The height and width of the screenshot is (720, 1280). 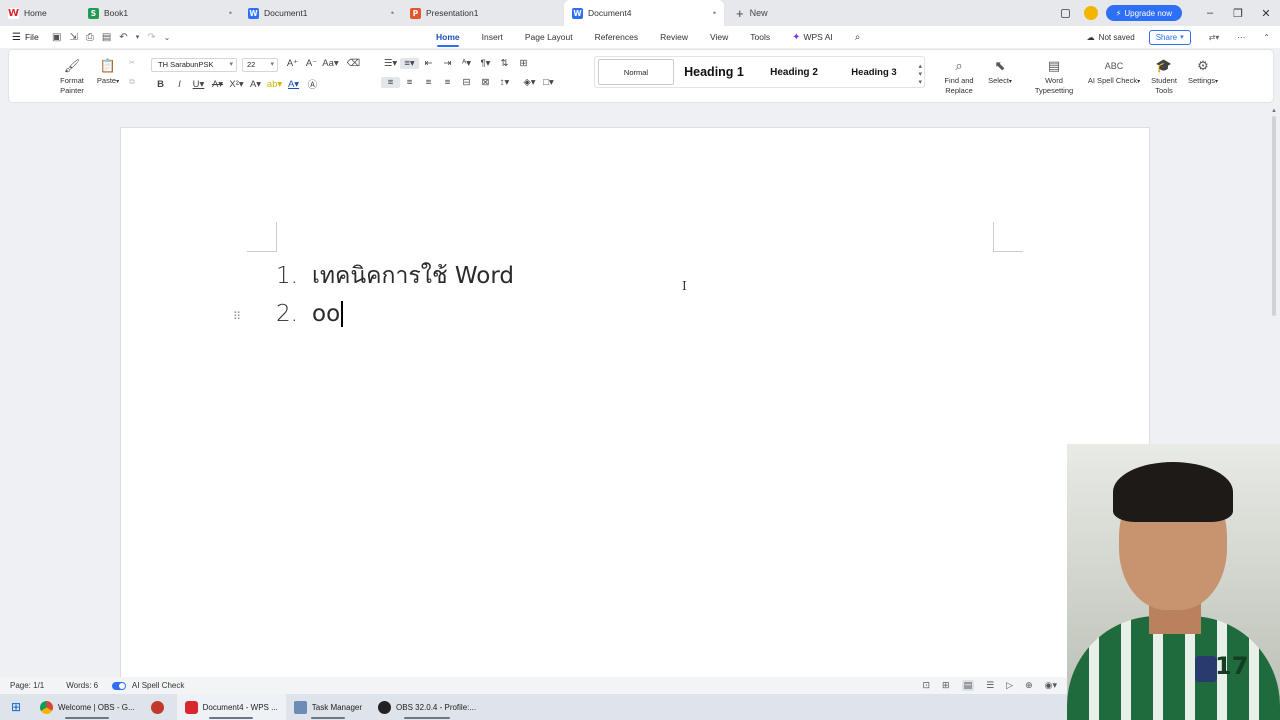 What do you see at coordinates (794, 72) in the screenshot?
I see `style-heading-2: Heading 2` at bounding box center [794, 72].